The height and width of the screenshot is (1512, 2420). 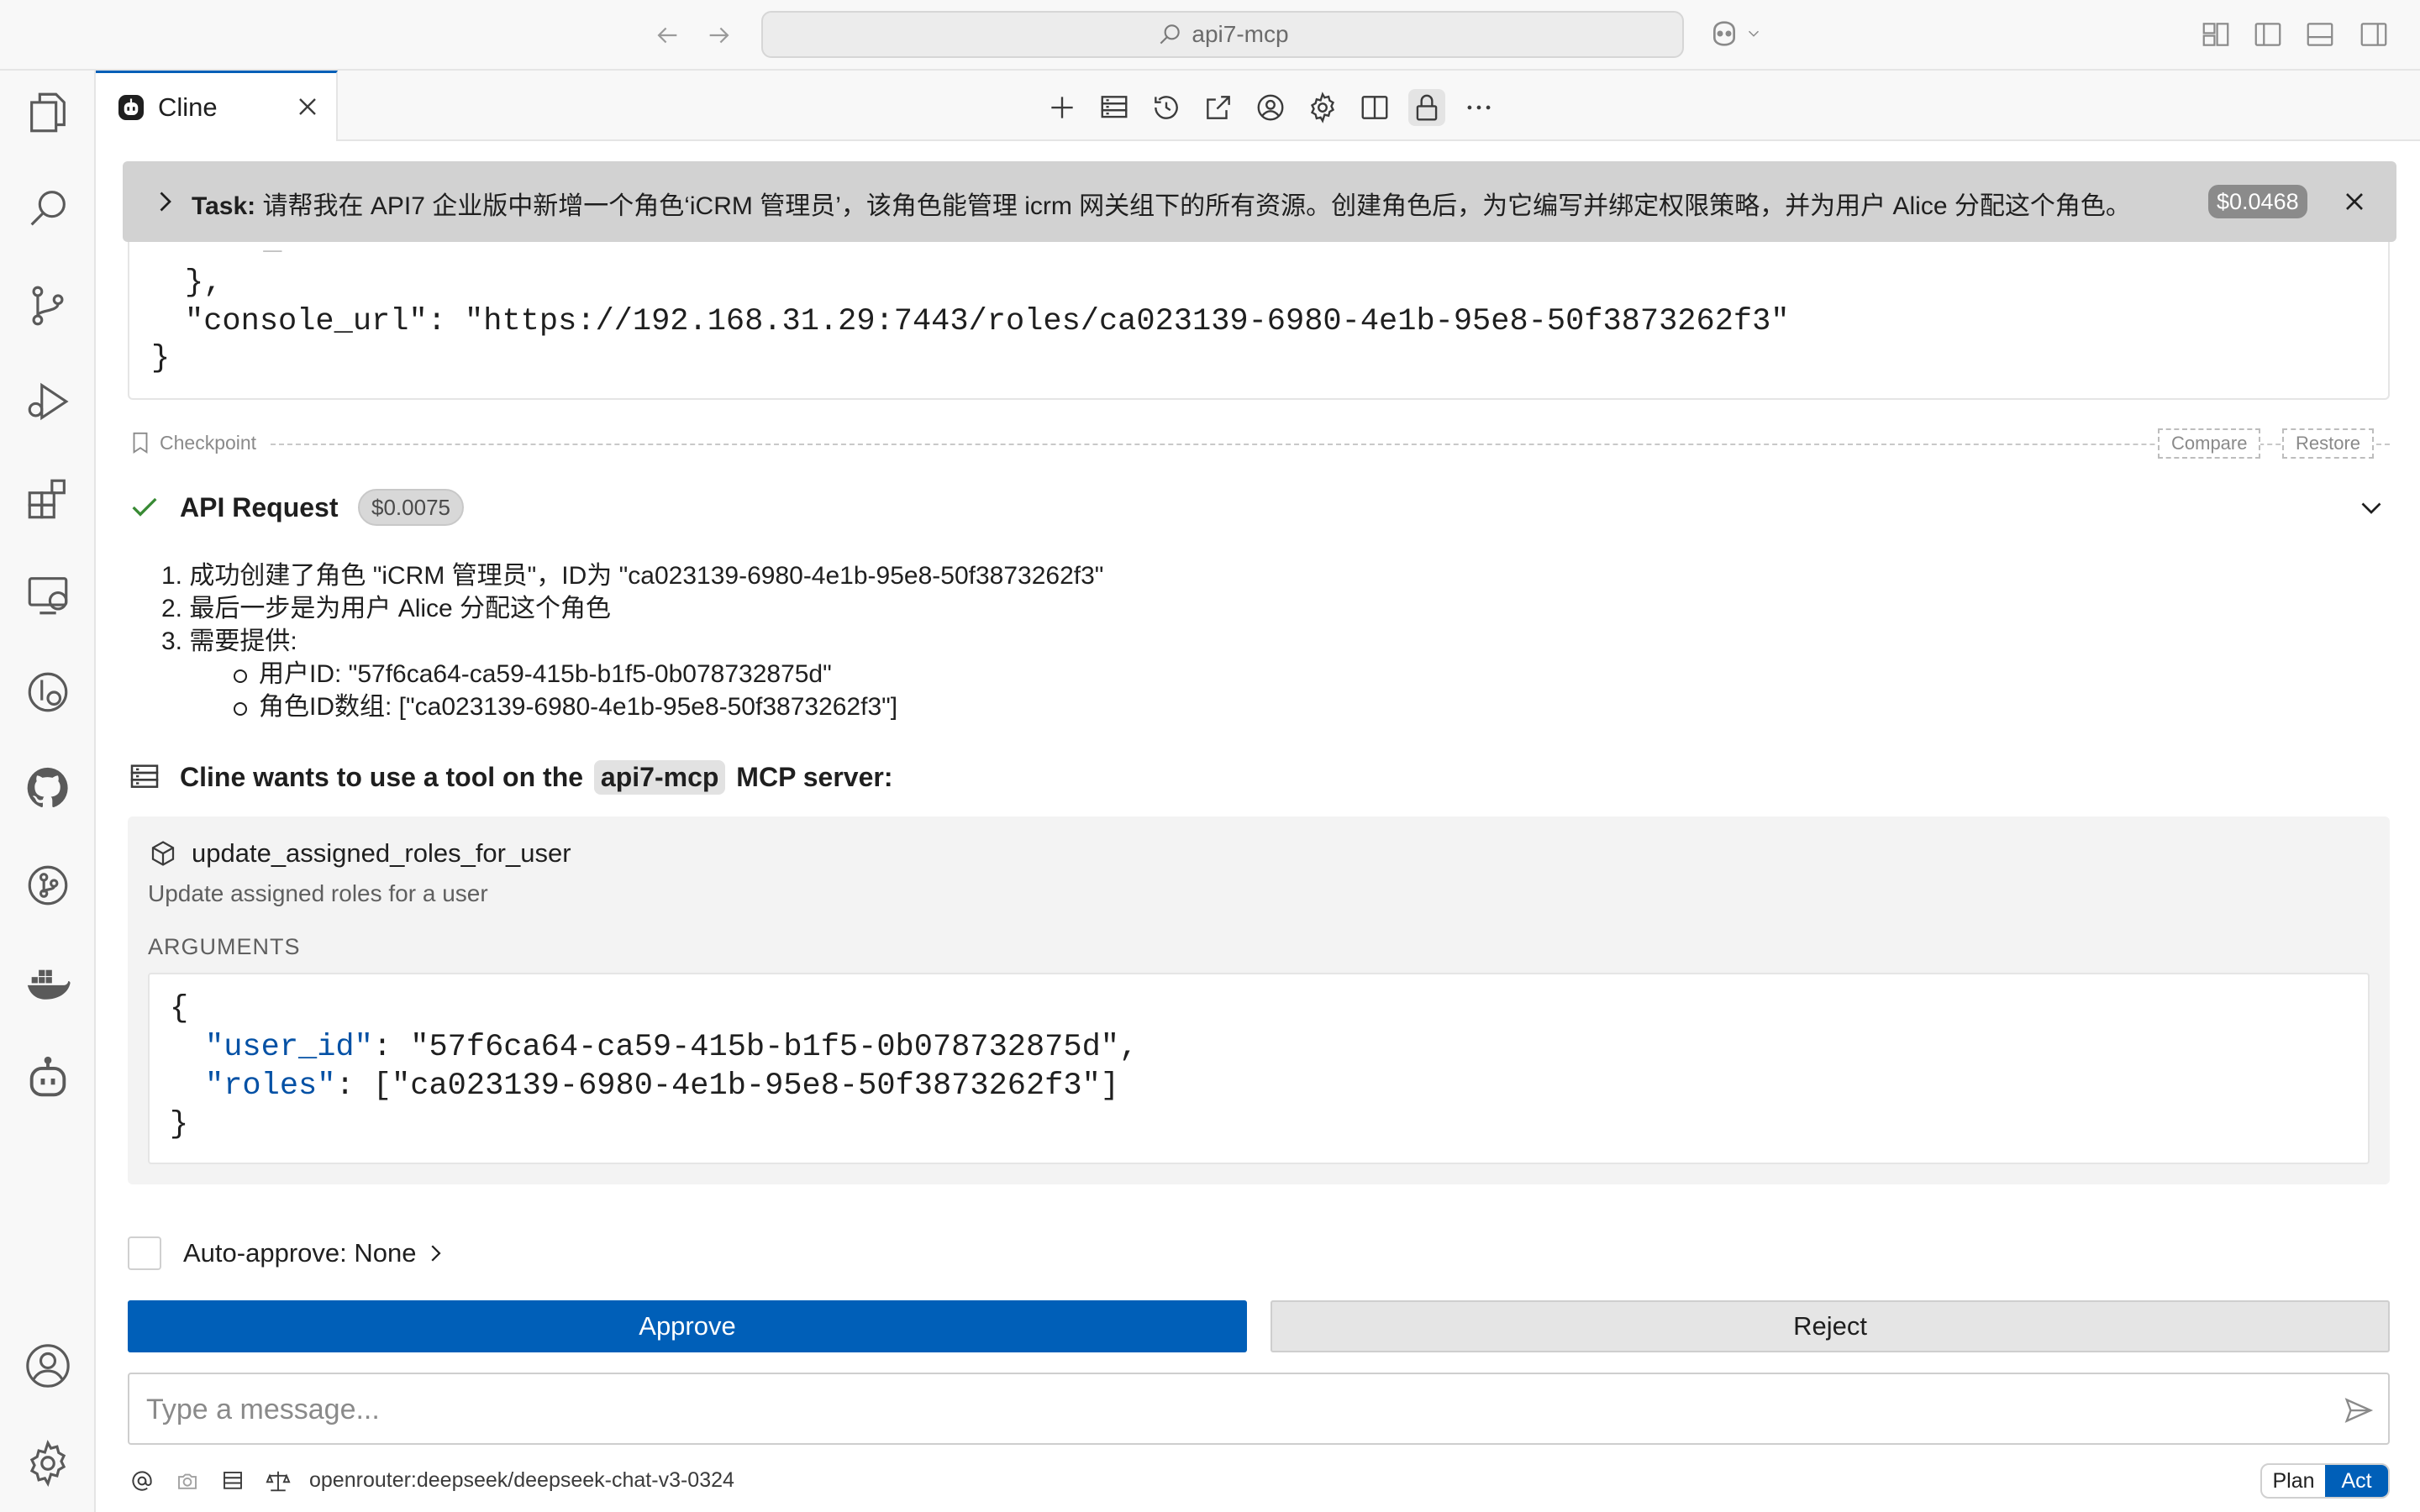 What do you see at coordinates (2374, 35) in the screenshot?
I see `toggle-secondary-sidebar-icon` at bounding box center [2374, 35].